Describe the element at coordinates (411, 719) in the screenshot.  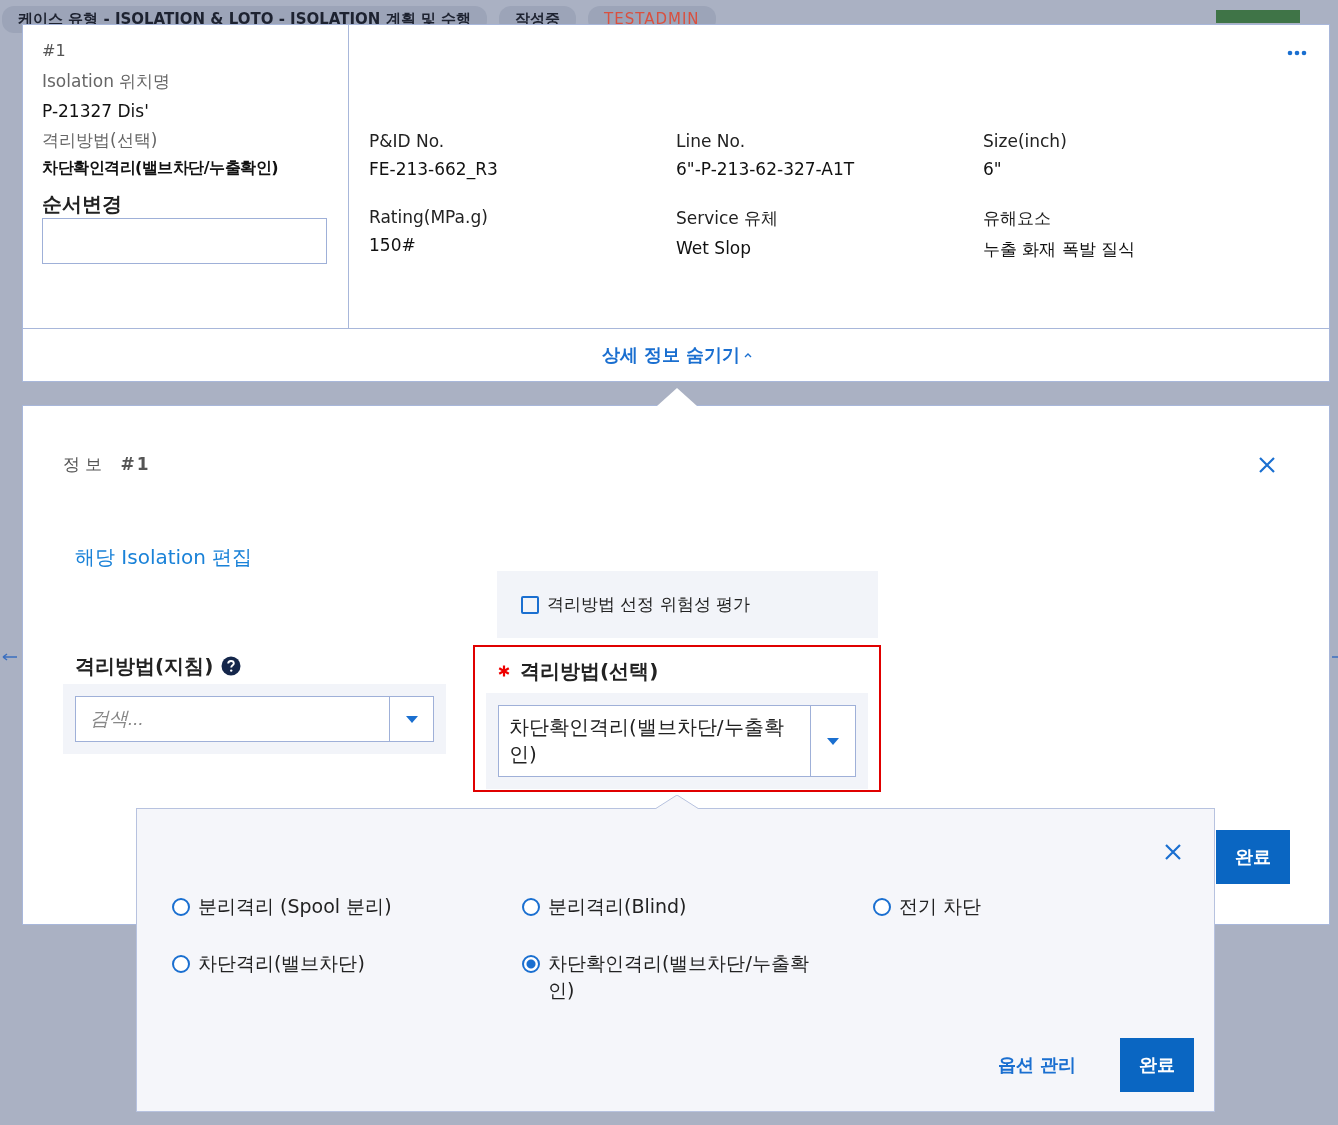
I see `caret-down-icon` at that location.